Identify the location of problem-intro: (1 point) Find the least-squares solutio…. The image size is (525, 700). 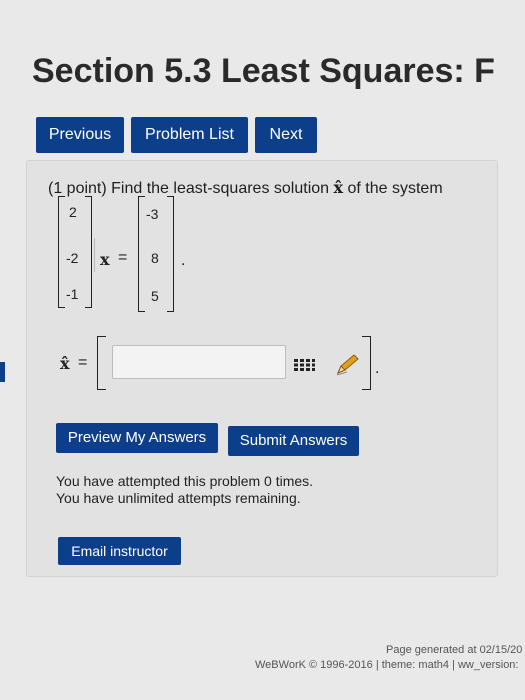
(189, 188).